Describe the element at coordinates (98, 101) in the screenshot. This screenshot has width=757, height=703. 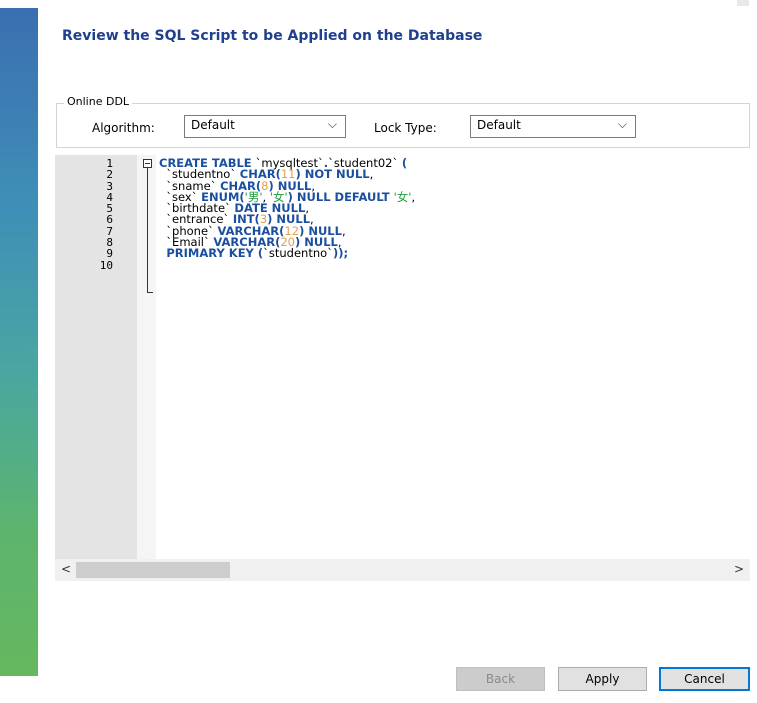
I see `online-ddl-legend: Online DDL` at that location.